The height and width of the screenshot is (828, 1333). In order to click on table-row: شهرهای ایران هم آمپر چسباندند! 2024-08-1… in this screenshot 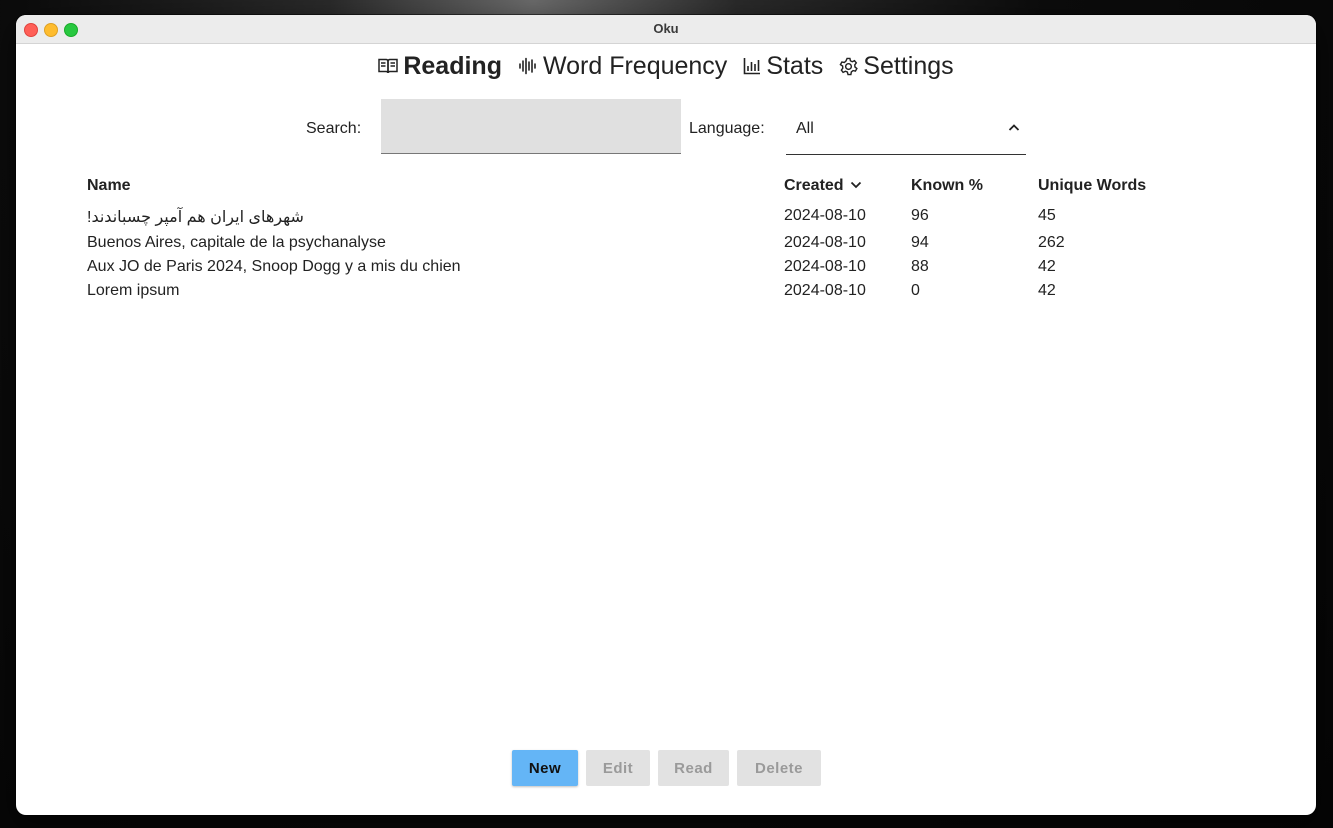, I will do `click(666, 219)`.